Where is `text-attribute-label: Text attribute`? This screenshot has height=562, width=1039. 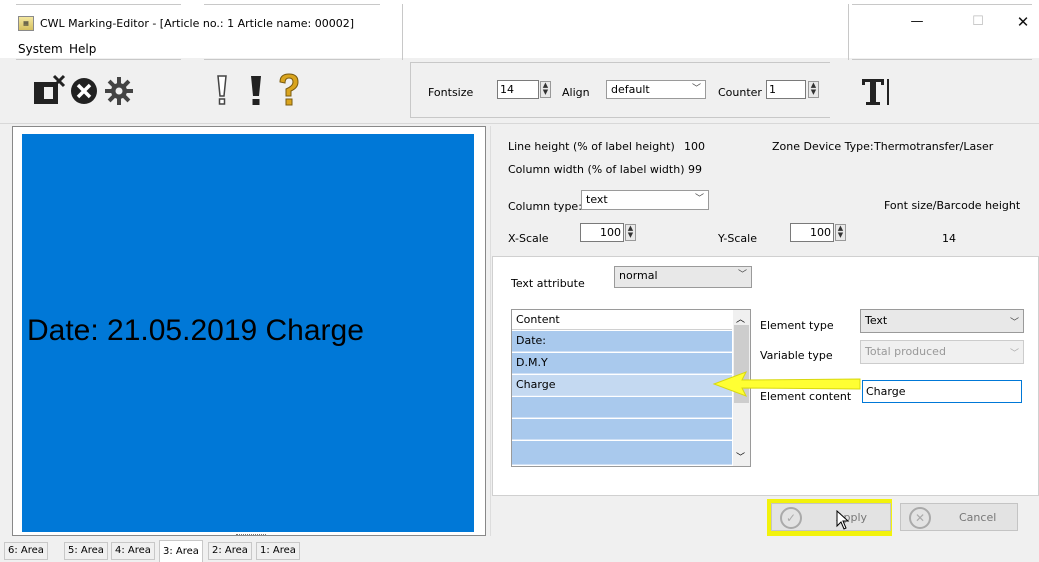 text-attribute-label: Text attribute is located at coordinates (548, 283).